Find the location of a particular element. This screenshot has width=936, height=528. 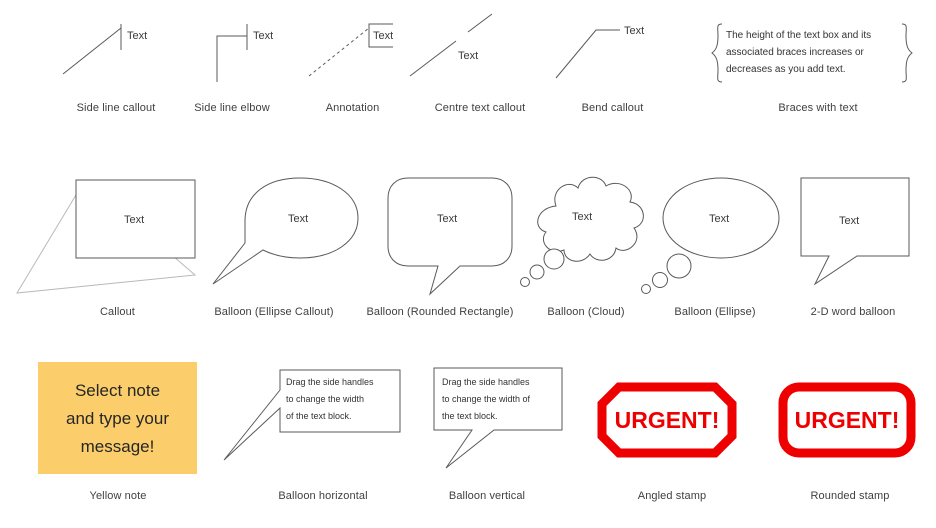

shape-yellow-note: Select note and type your message! is located at coordinates (117, 418).